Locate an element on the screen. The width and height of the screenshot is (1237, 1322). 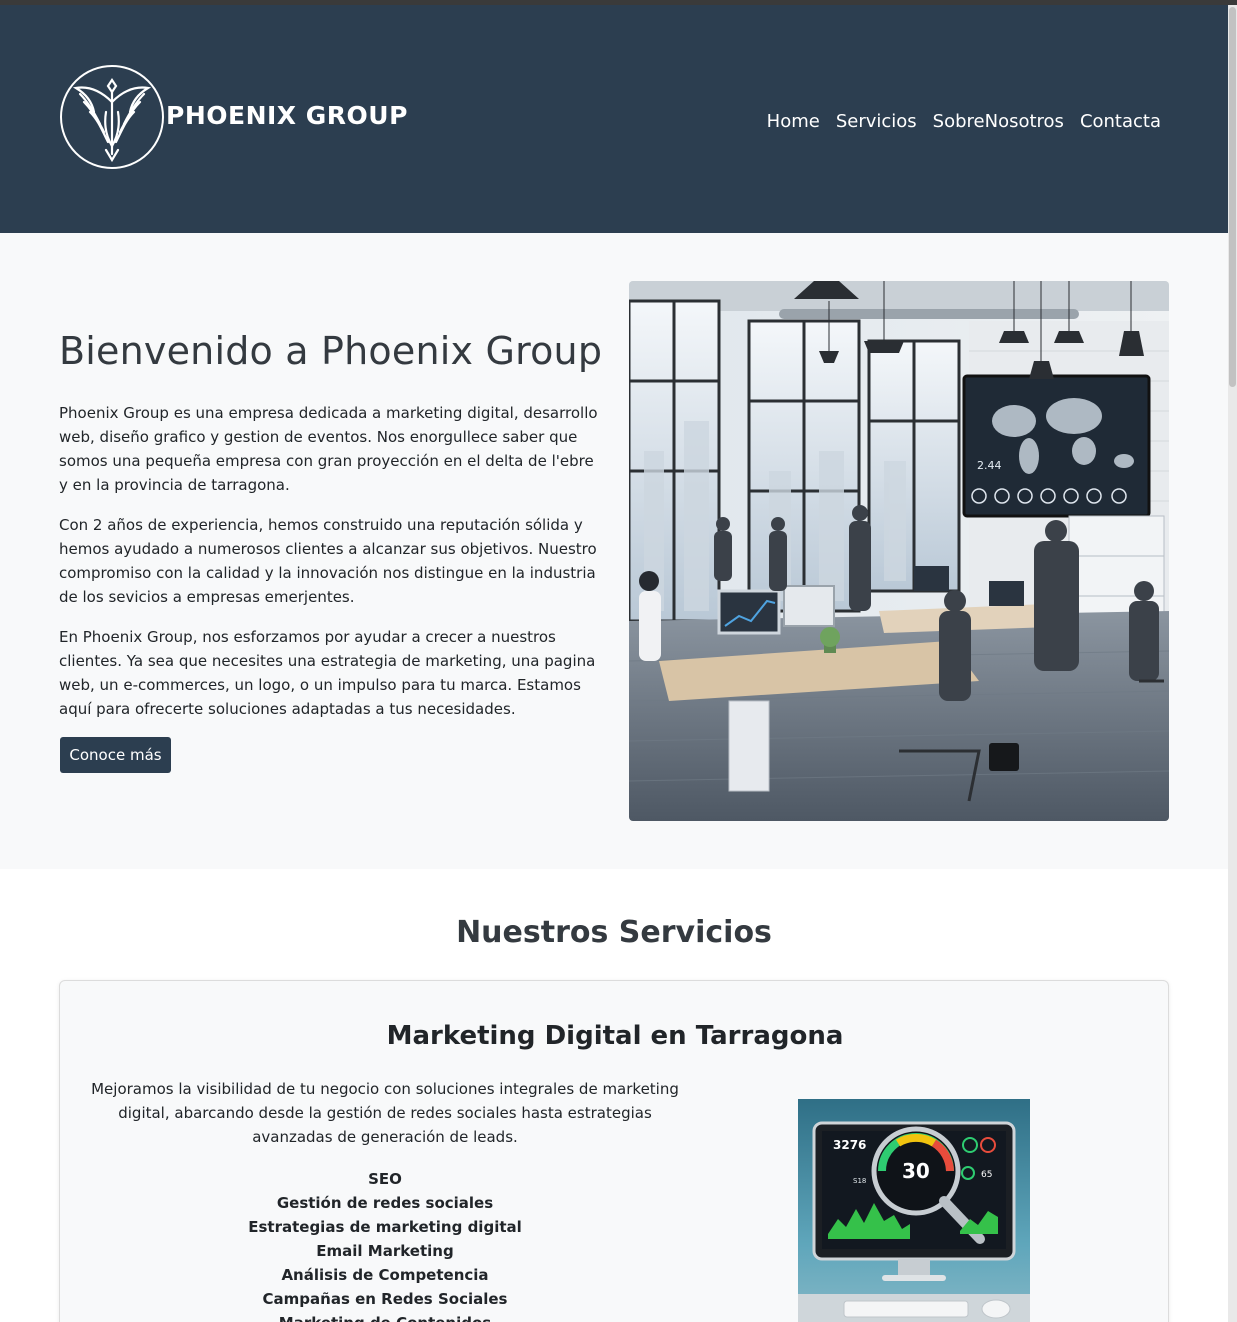
page-scrollbar is located at coordinates (1232, 663).